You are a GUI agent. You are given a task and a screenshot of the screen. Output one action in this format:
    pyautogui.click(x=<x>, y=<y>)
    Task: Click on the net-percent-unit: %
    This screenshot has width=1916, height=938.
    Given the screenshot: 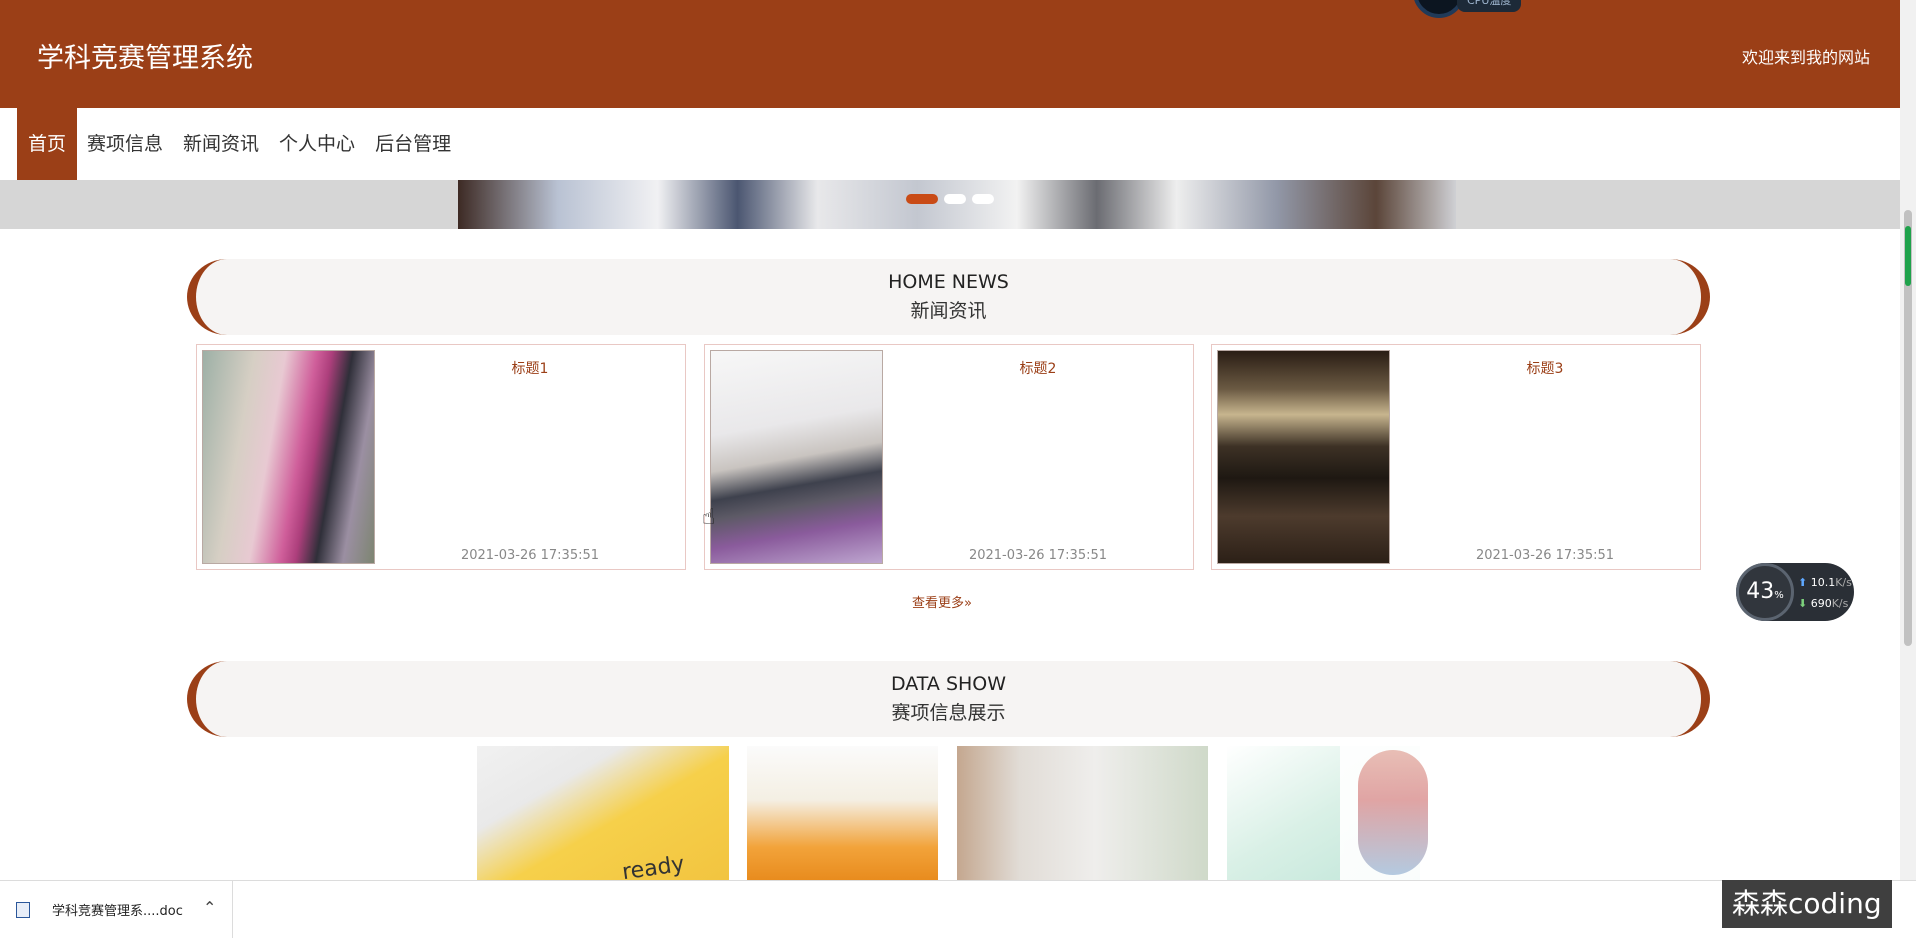 What is the action you would take?
    pyautogui.click(x=1779, y=595)
    